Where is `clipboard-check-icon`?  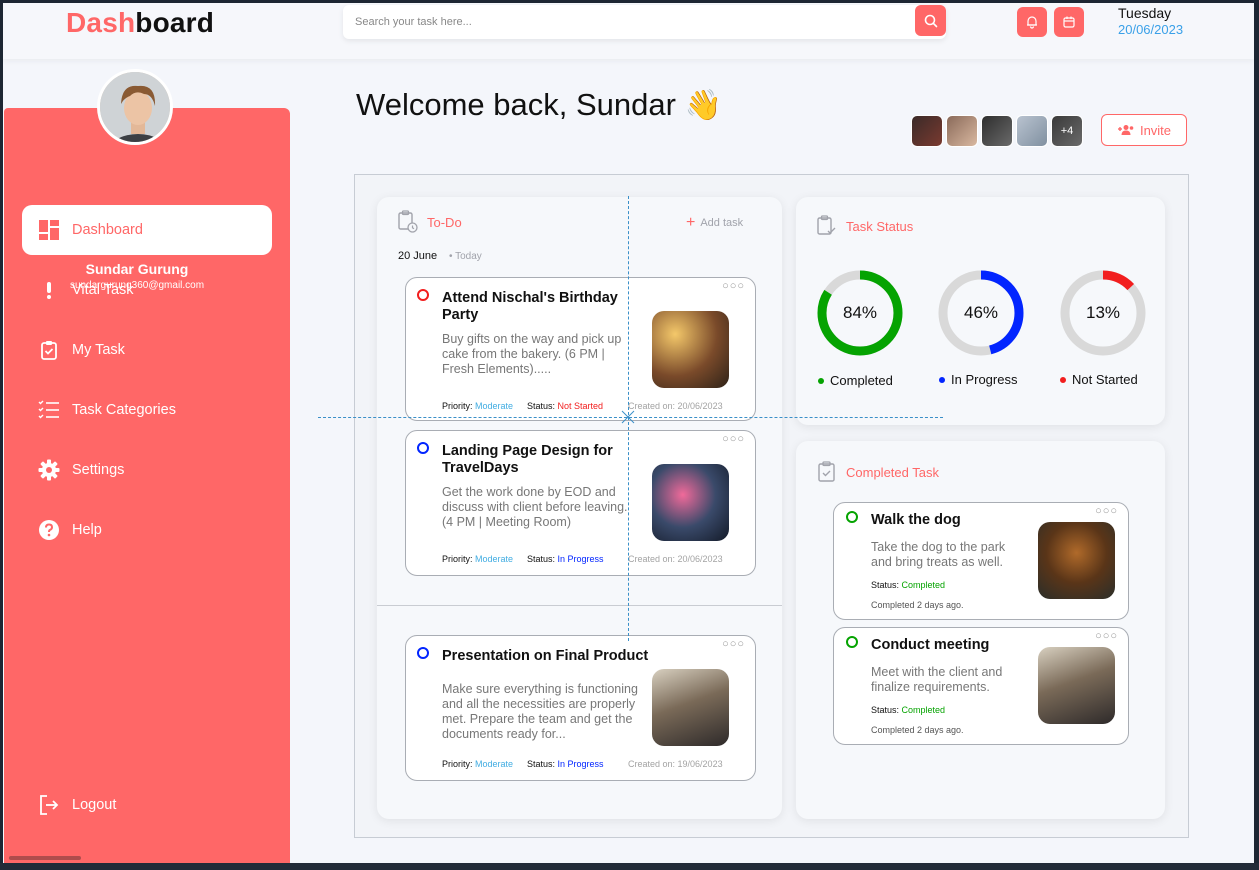
clipboard-check-icon is located at coordinates (49, 350).